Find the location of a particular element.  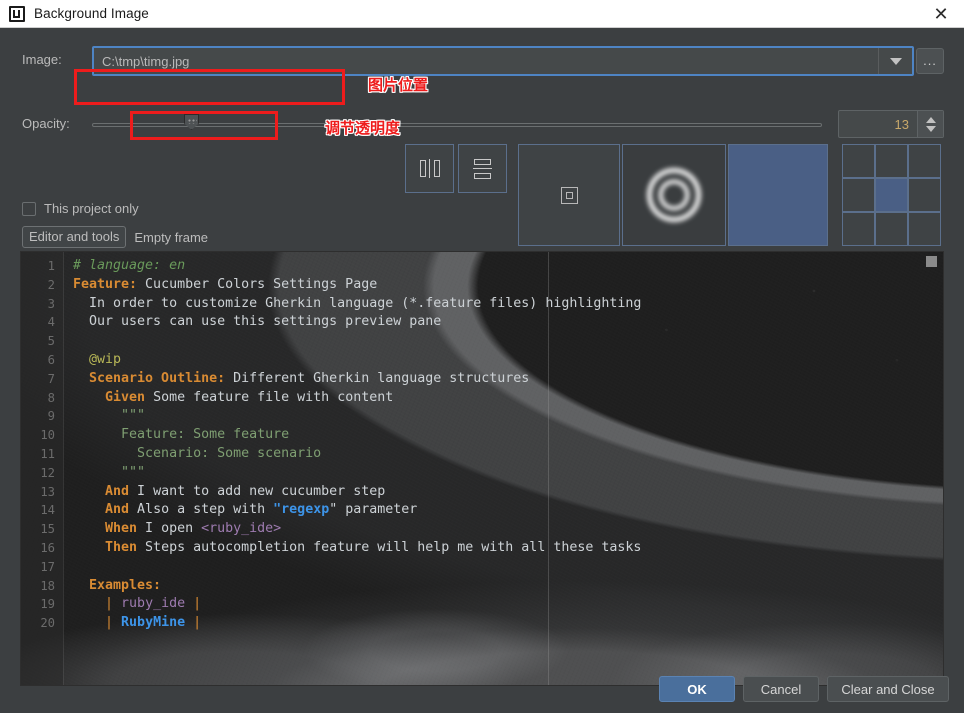

code-text: When I open <ruby_ide> is located at coordinates (177, 529).